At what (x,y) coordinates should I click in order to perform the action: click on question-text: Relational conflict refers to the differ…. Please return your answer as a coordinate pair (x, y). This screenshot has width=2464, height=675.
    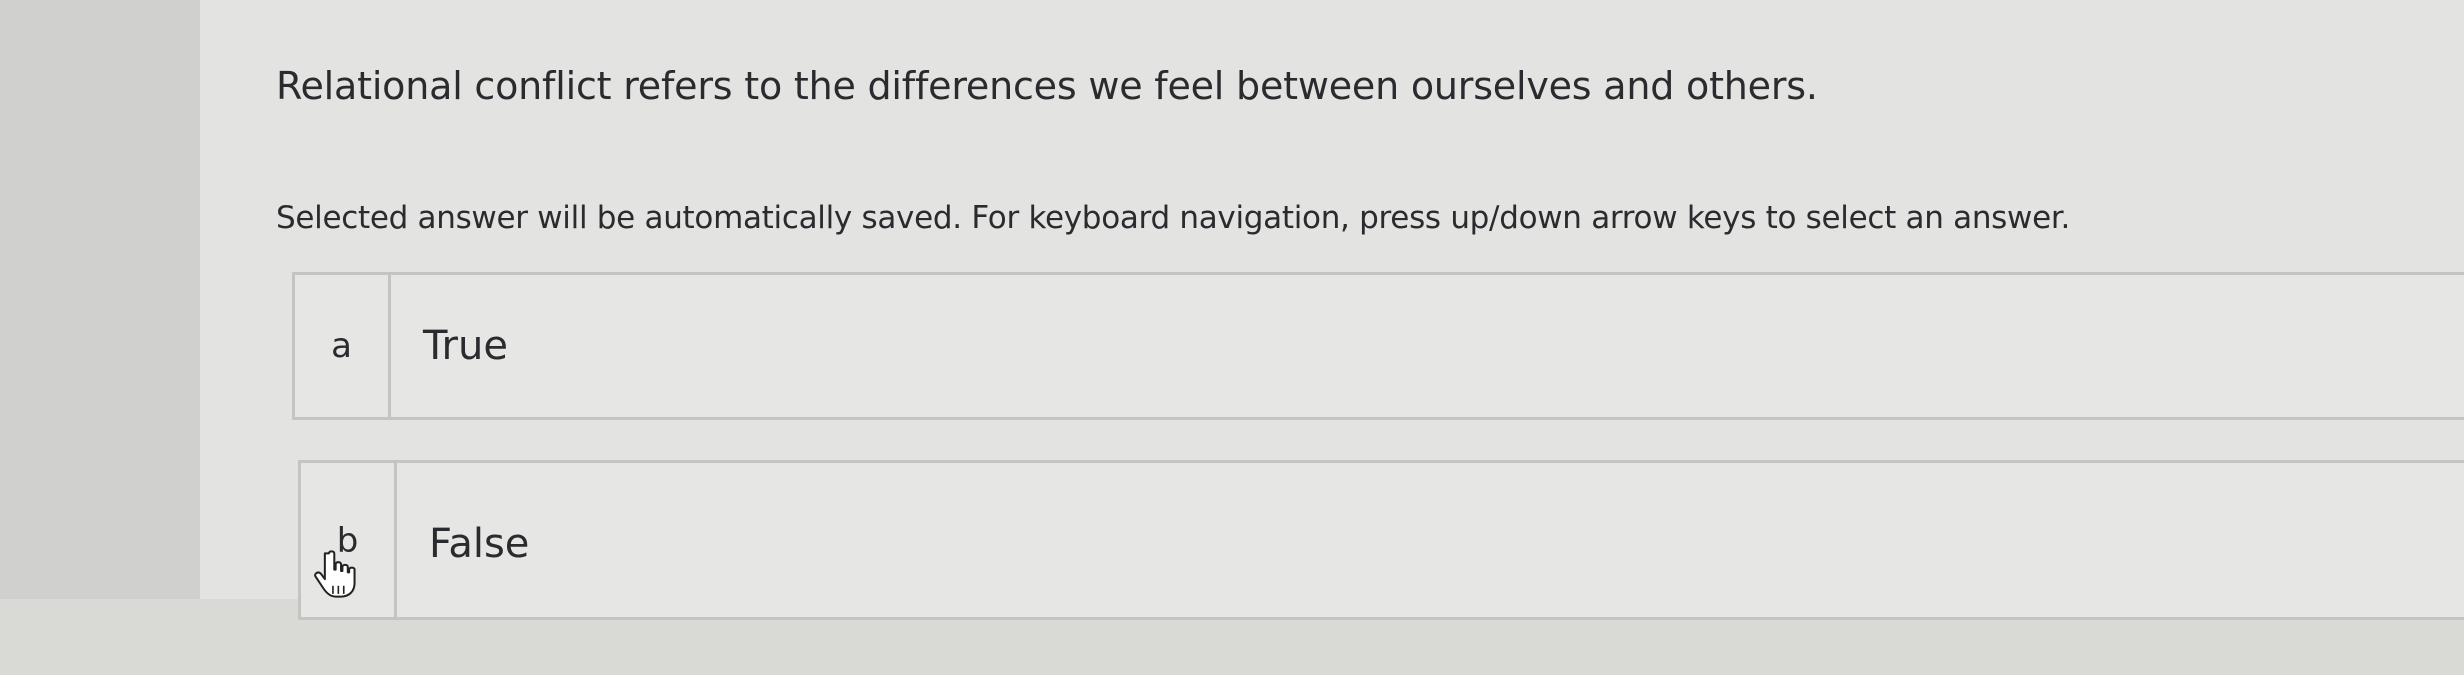
    Looking at the image, I should click on (1047, 86).